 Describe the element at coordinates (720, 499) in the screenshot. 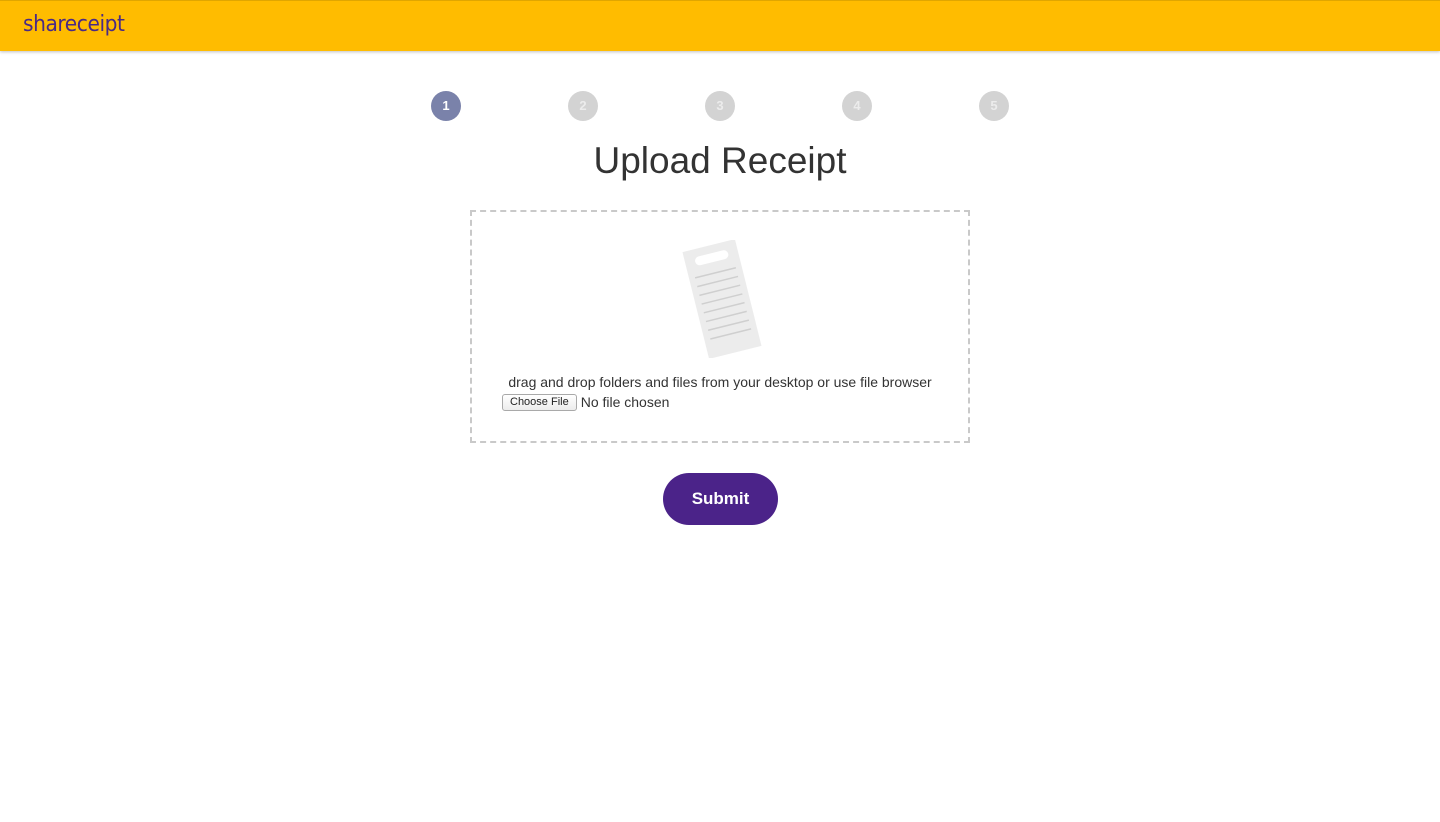

I see `submit-button: Submit` at that location.